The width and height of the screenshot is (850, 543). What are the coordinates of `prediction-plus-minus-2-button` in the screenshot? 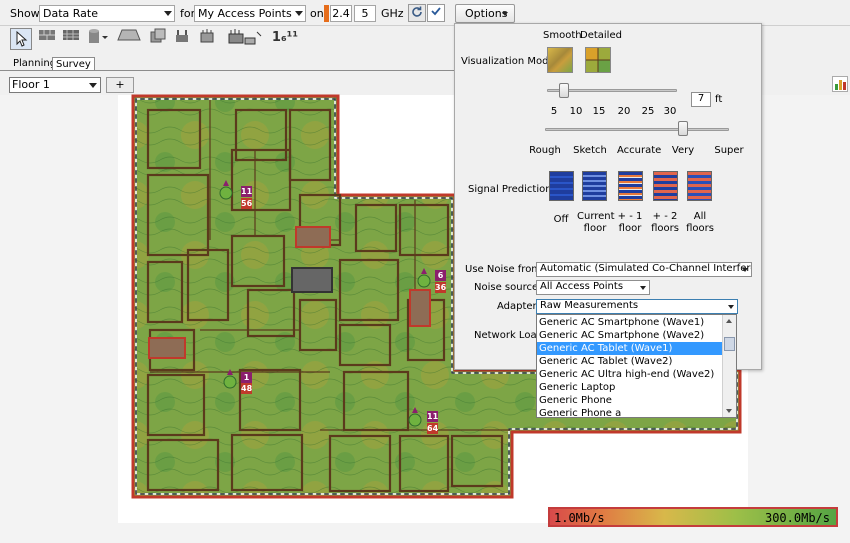 It's located at (665, 186).